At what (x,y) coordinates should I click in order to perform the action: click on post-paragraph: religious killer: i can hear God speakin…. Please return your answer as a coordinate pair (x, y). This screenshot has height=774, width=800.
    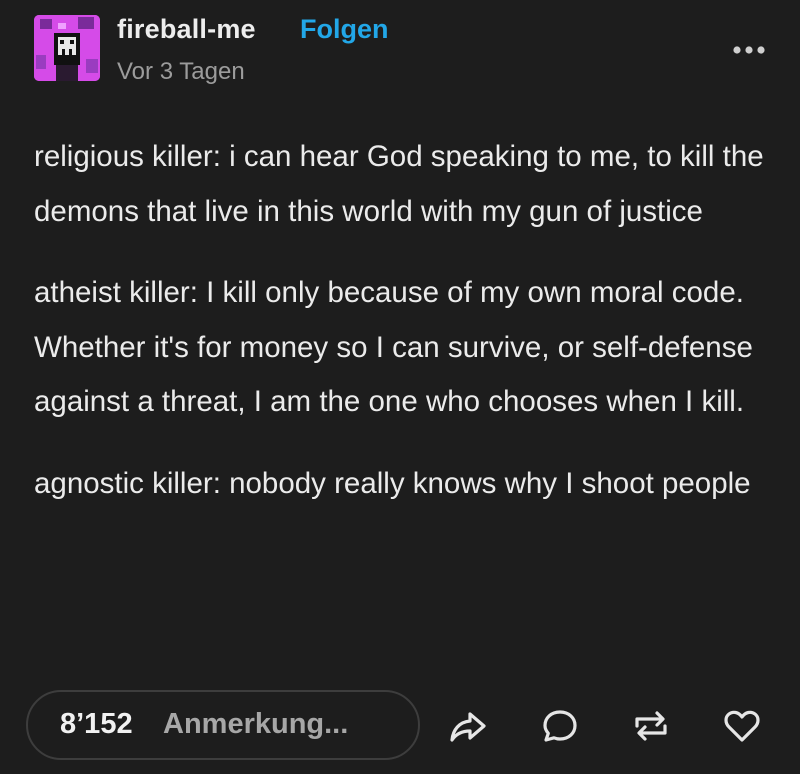
    Looking at the image, I should click on (399, 184).